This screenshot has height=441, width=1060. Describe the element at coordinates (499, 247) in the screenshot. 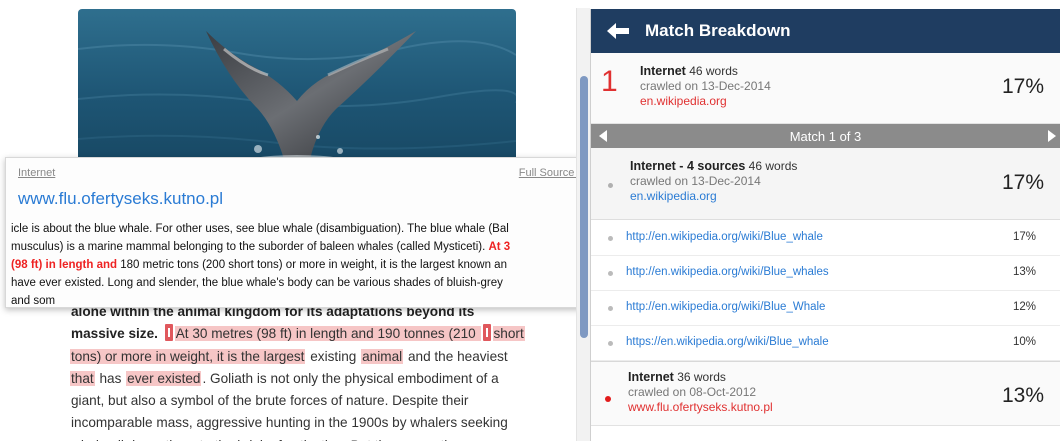

I see `matched-text: At 3` at that location.